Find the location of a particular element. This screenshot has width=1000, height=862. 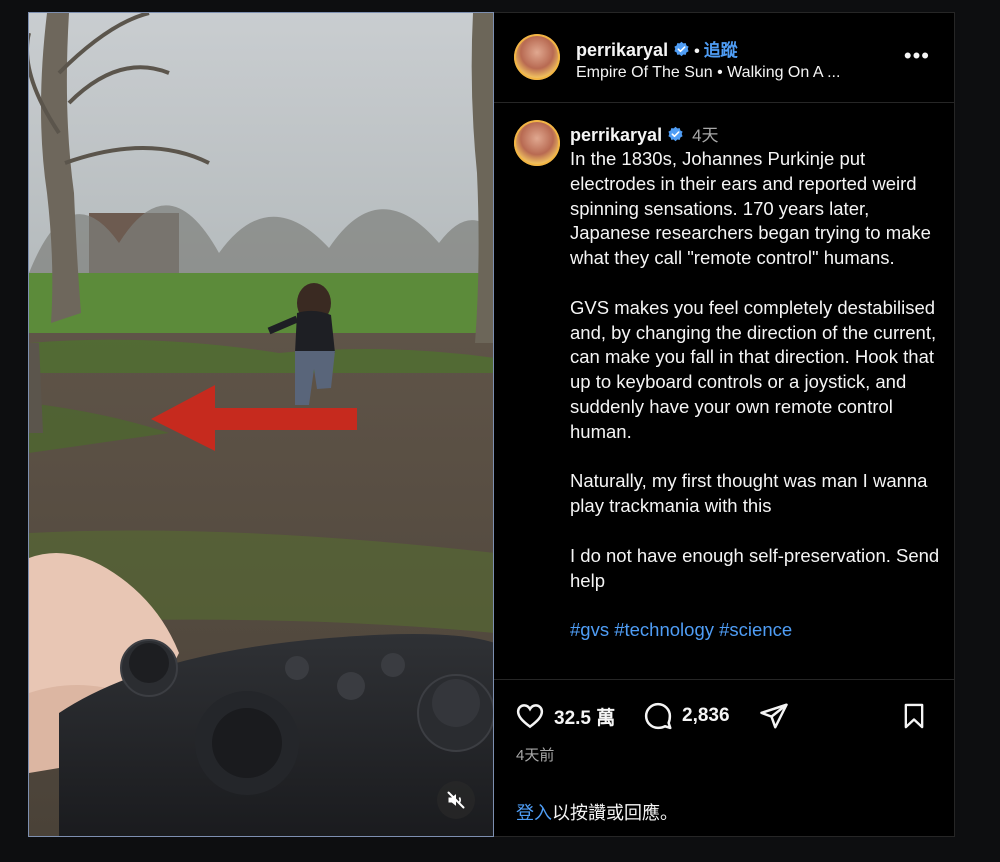

caption-avatar is located at coordinates (537, 143).